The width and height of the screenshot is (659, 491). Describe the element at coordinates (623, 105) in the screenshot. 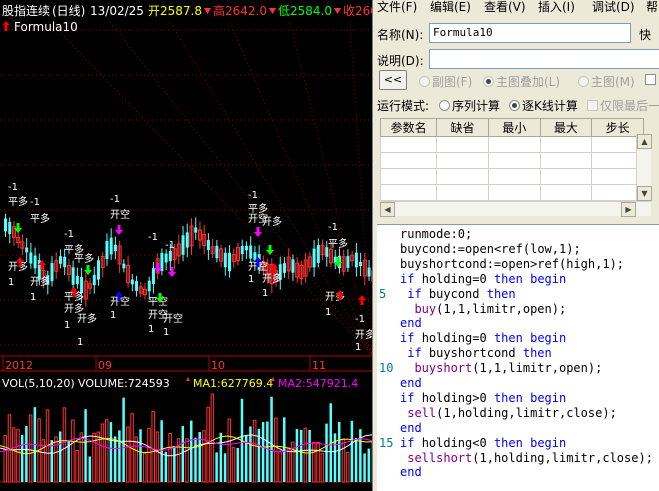

I see `last-only-checkbox: 仅限最后一` at that location.